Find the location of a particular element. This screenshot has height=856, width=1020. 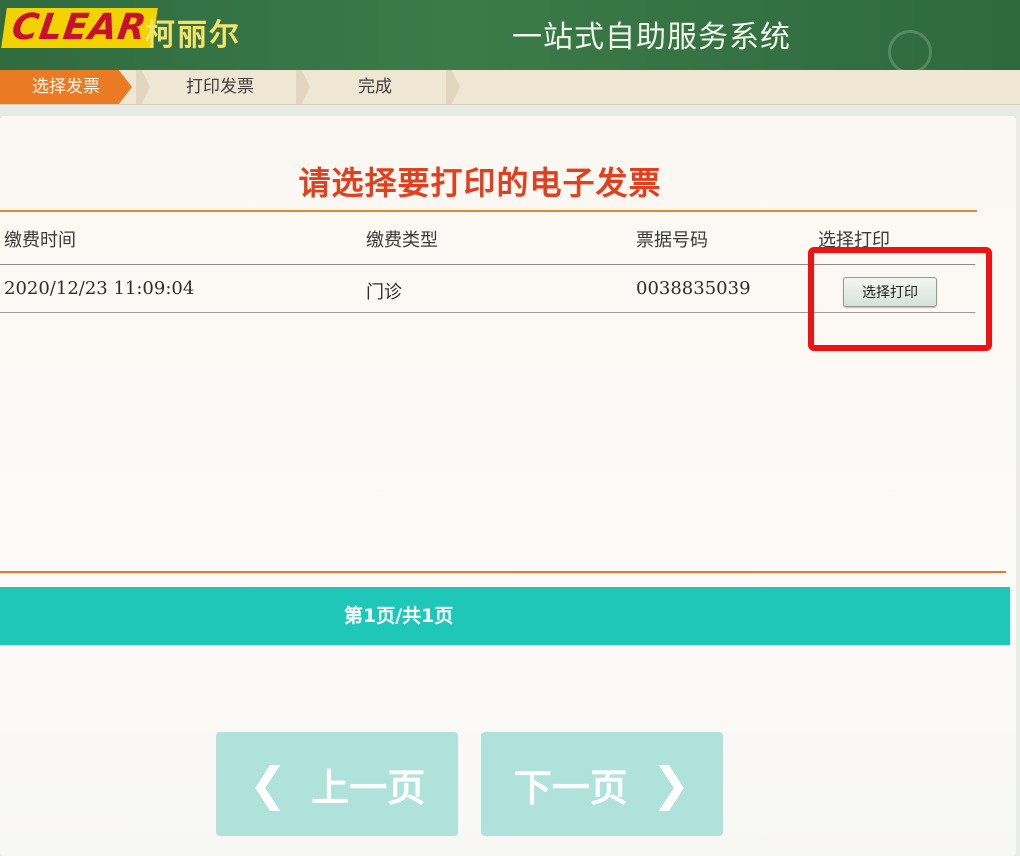

chevron-left-icon: ❮ is located at coordinates (268, 784).